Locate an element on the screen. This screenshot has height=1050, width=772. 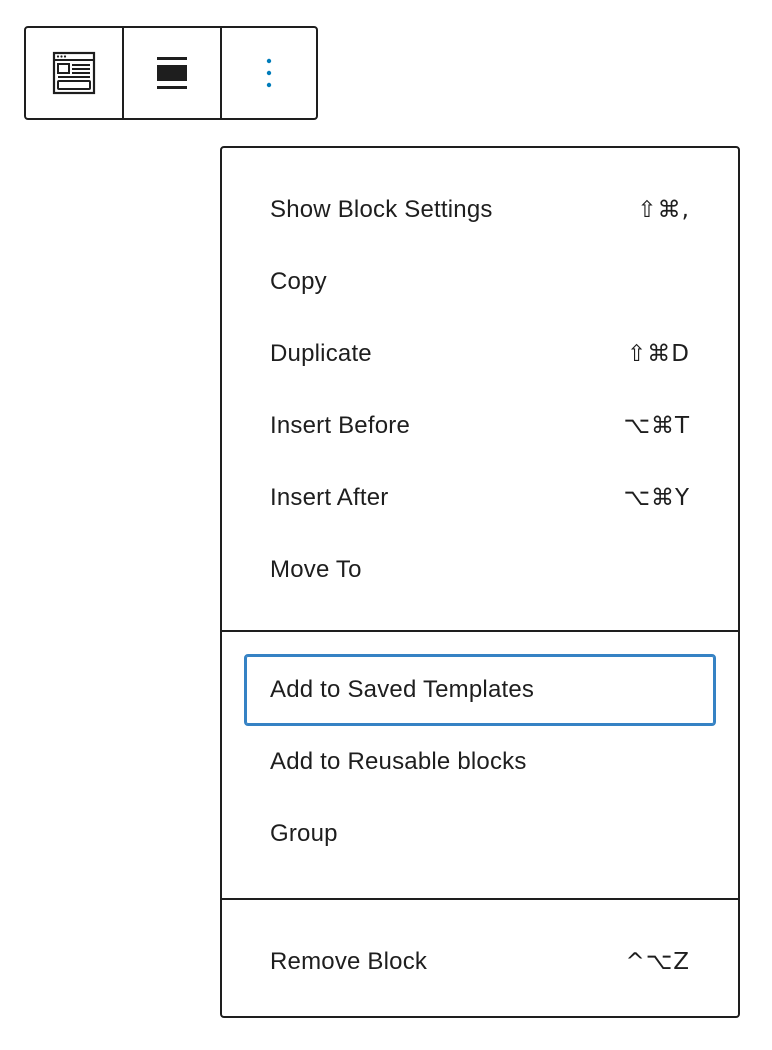
menu-item-label: Remove Block is located at coordinates (349, 961).